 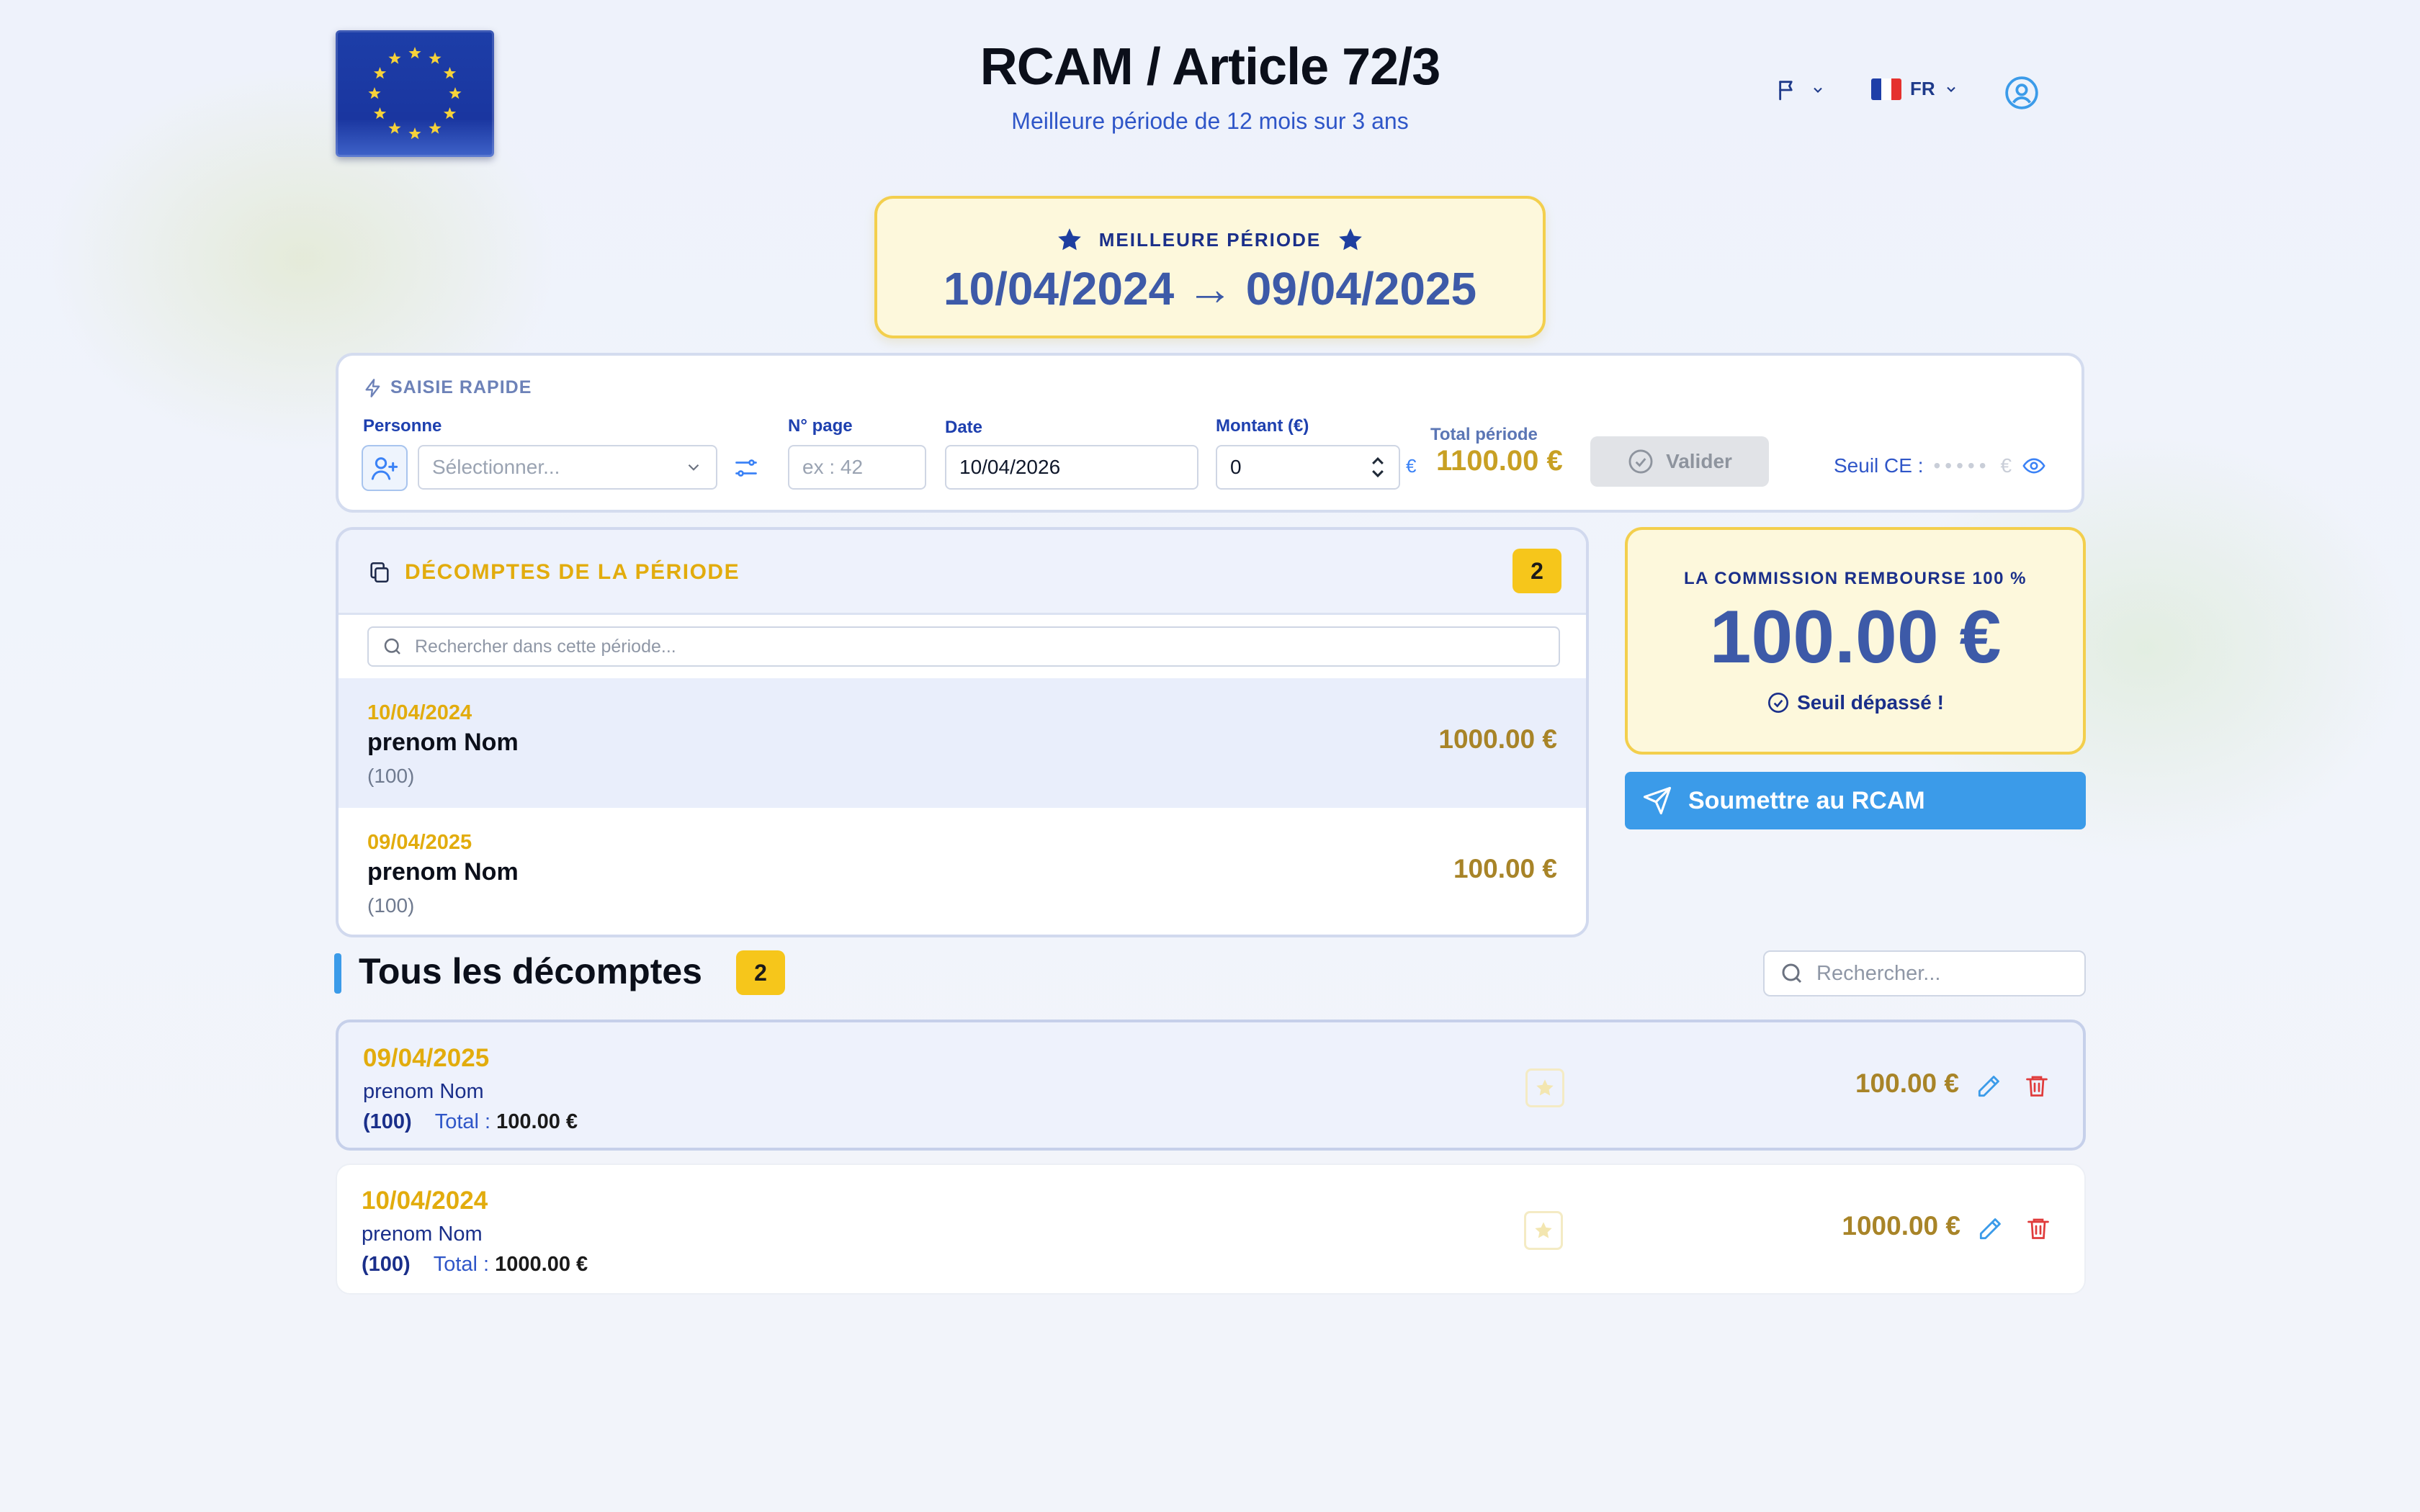 What do you see at coordinates (1962, 465) in the screenshot?
I see `threshold-masked-value: •••••` at bounding box center [1962, 465].